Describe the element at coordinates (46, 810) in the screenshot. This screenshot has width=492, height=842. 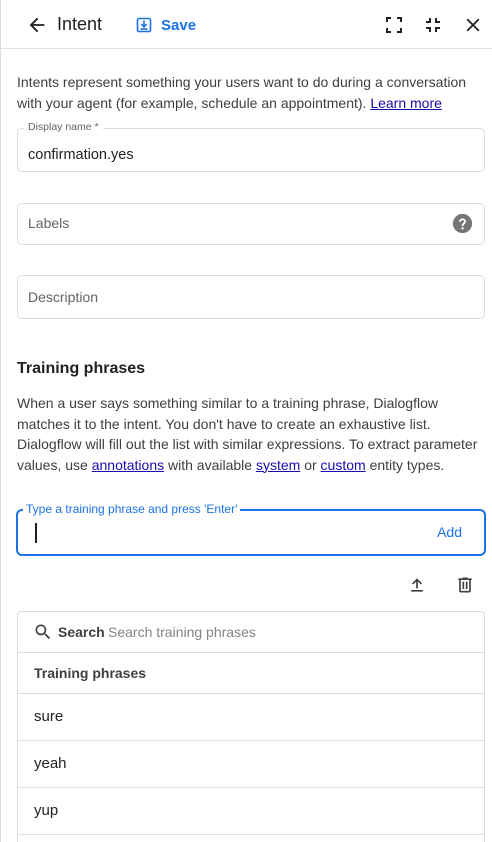
I see `phrase-text: yup` at that location.